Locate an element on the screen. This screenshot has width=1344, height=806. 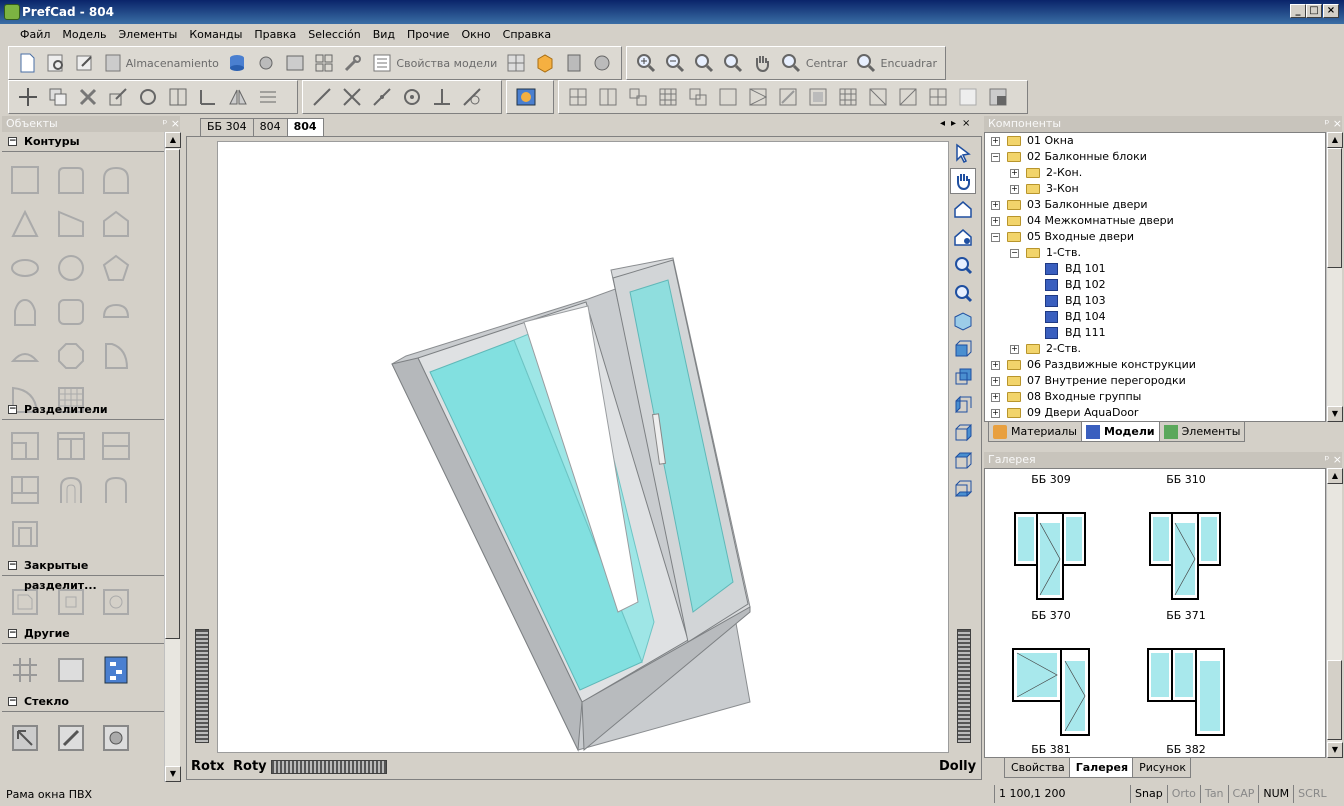
frame-icon is located at coordinates (515, 63).